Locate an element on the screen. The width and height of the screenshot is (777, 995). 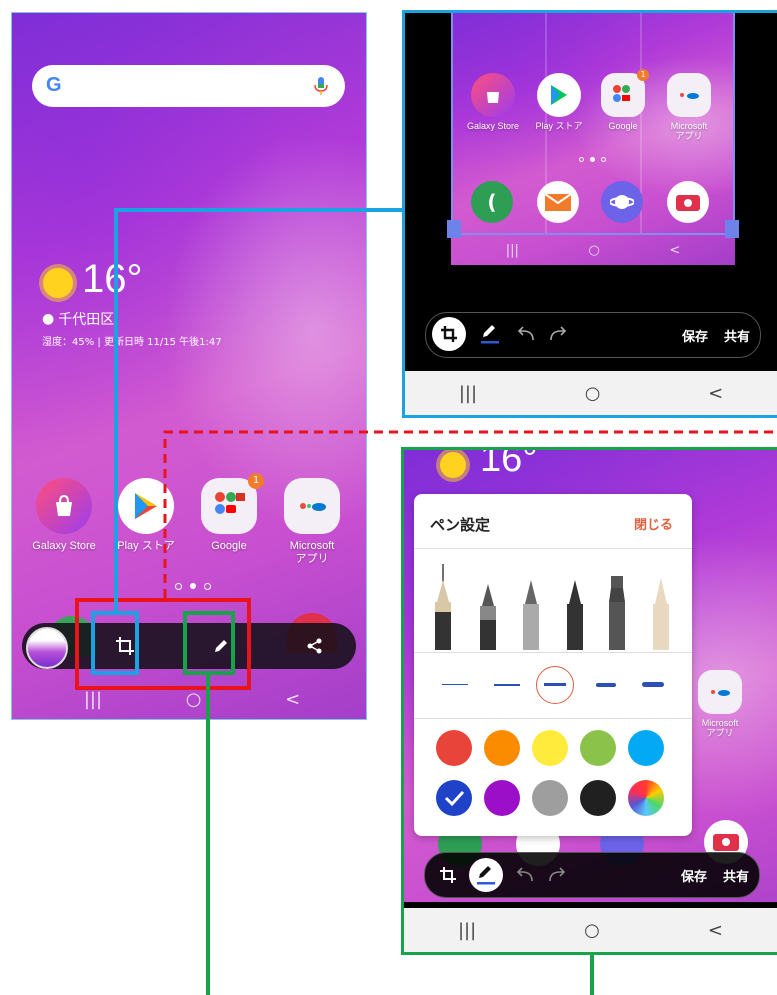
app-microsoft-folder: Microsoft アプリ is located at coordinates (720, 704).